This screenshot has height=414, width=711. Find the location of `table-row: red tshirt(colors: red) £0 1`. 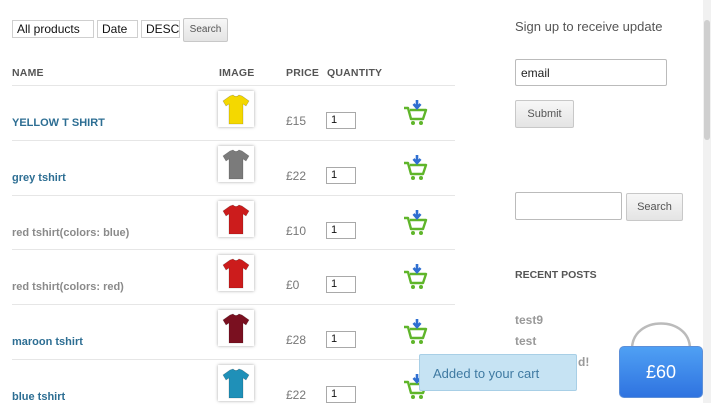

table-row: red tshirt(colors: red) £0 1 is located at coordinates (233, 276).